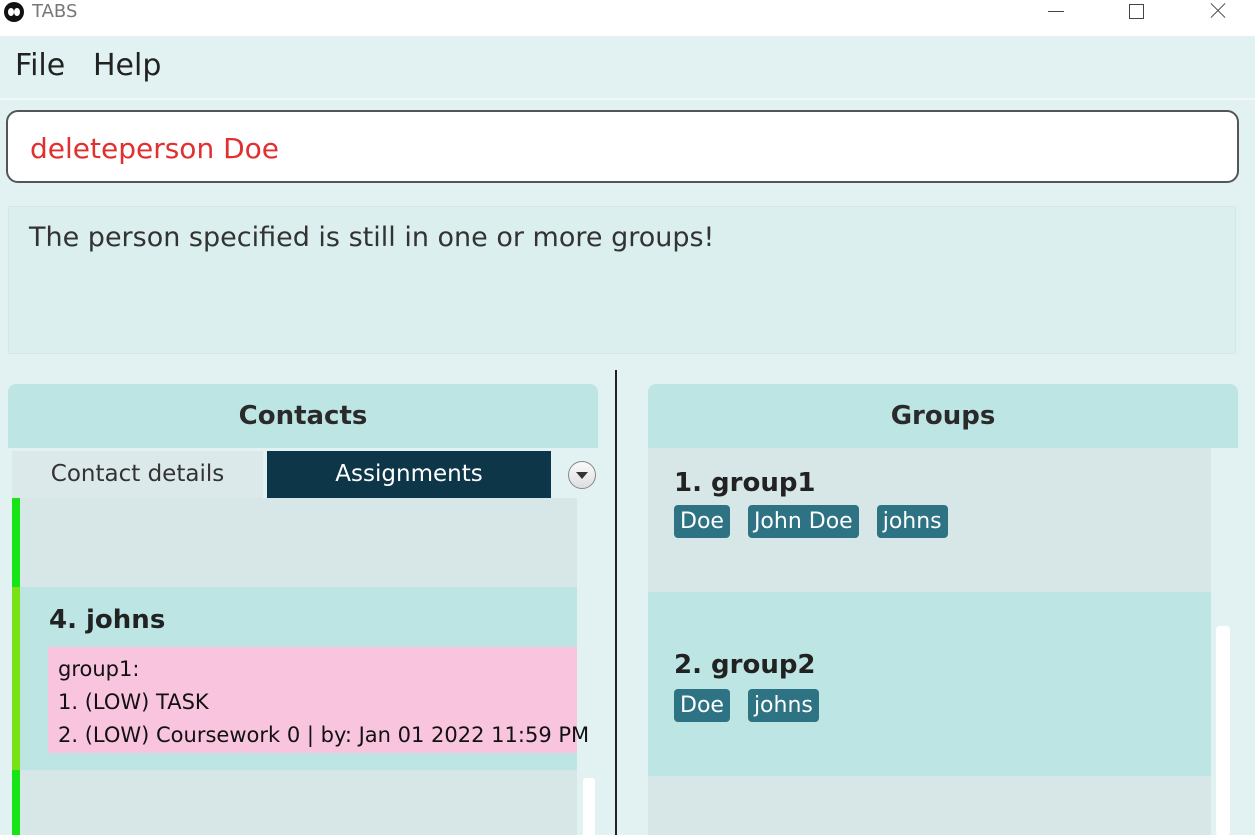 This screenshot has height=835, width=1255. Describe the element at coordinates (137, 474) in the screenshot. I see `tab-contact-details: Contact details` at that location.